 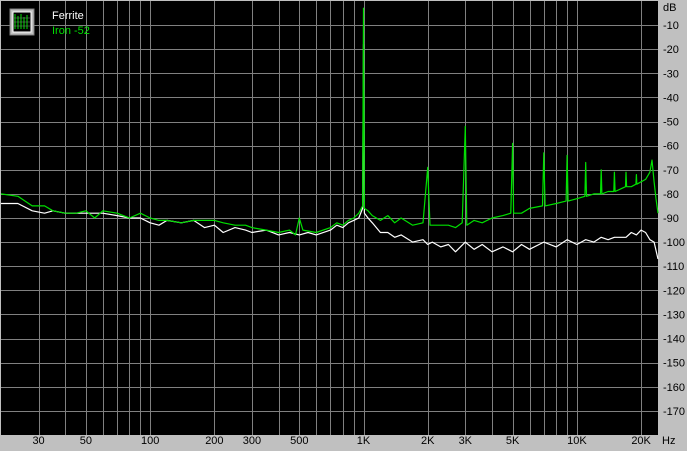 I want to click on x-tick-label: 20K, so click(x=641, y=441).